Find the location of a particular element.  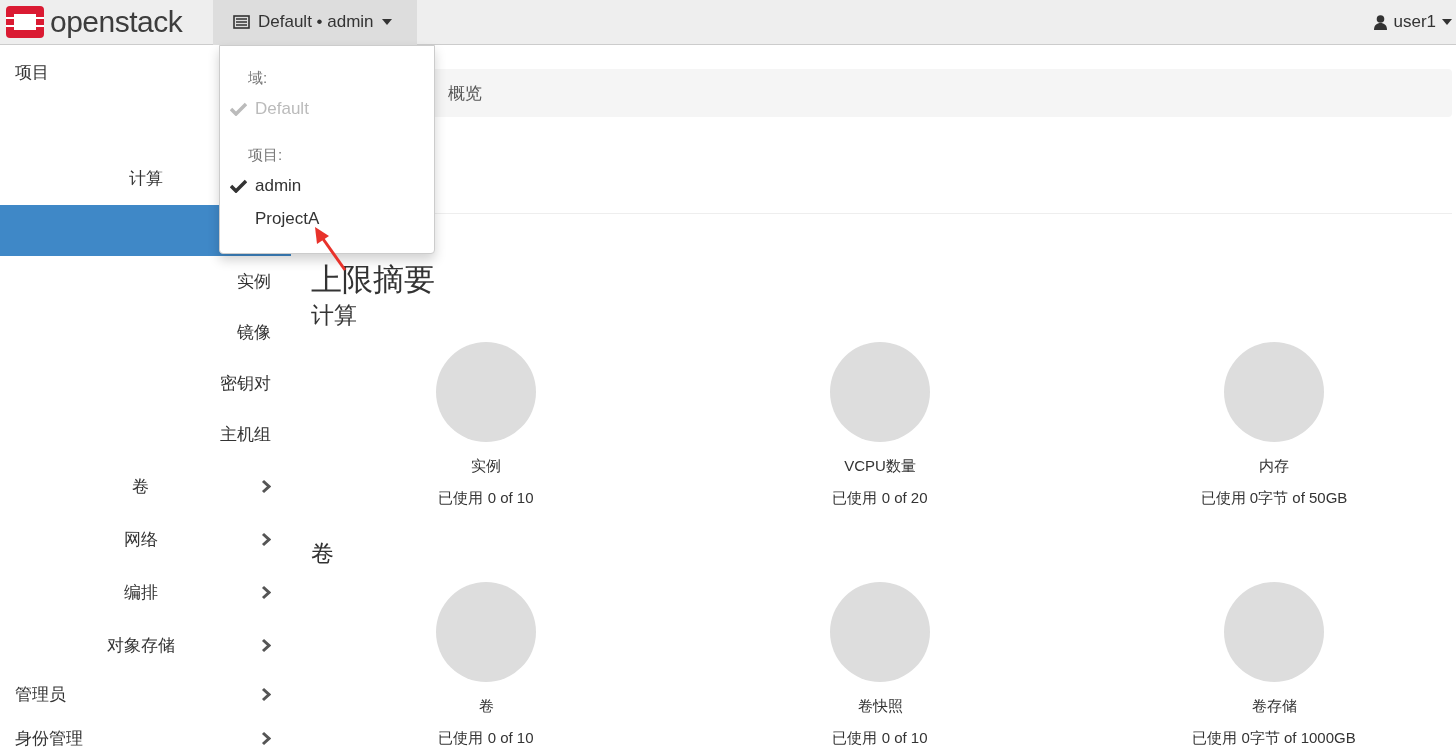

nav-subitem: 密钥对 is located at coordinates (145, 383).